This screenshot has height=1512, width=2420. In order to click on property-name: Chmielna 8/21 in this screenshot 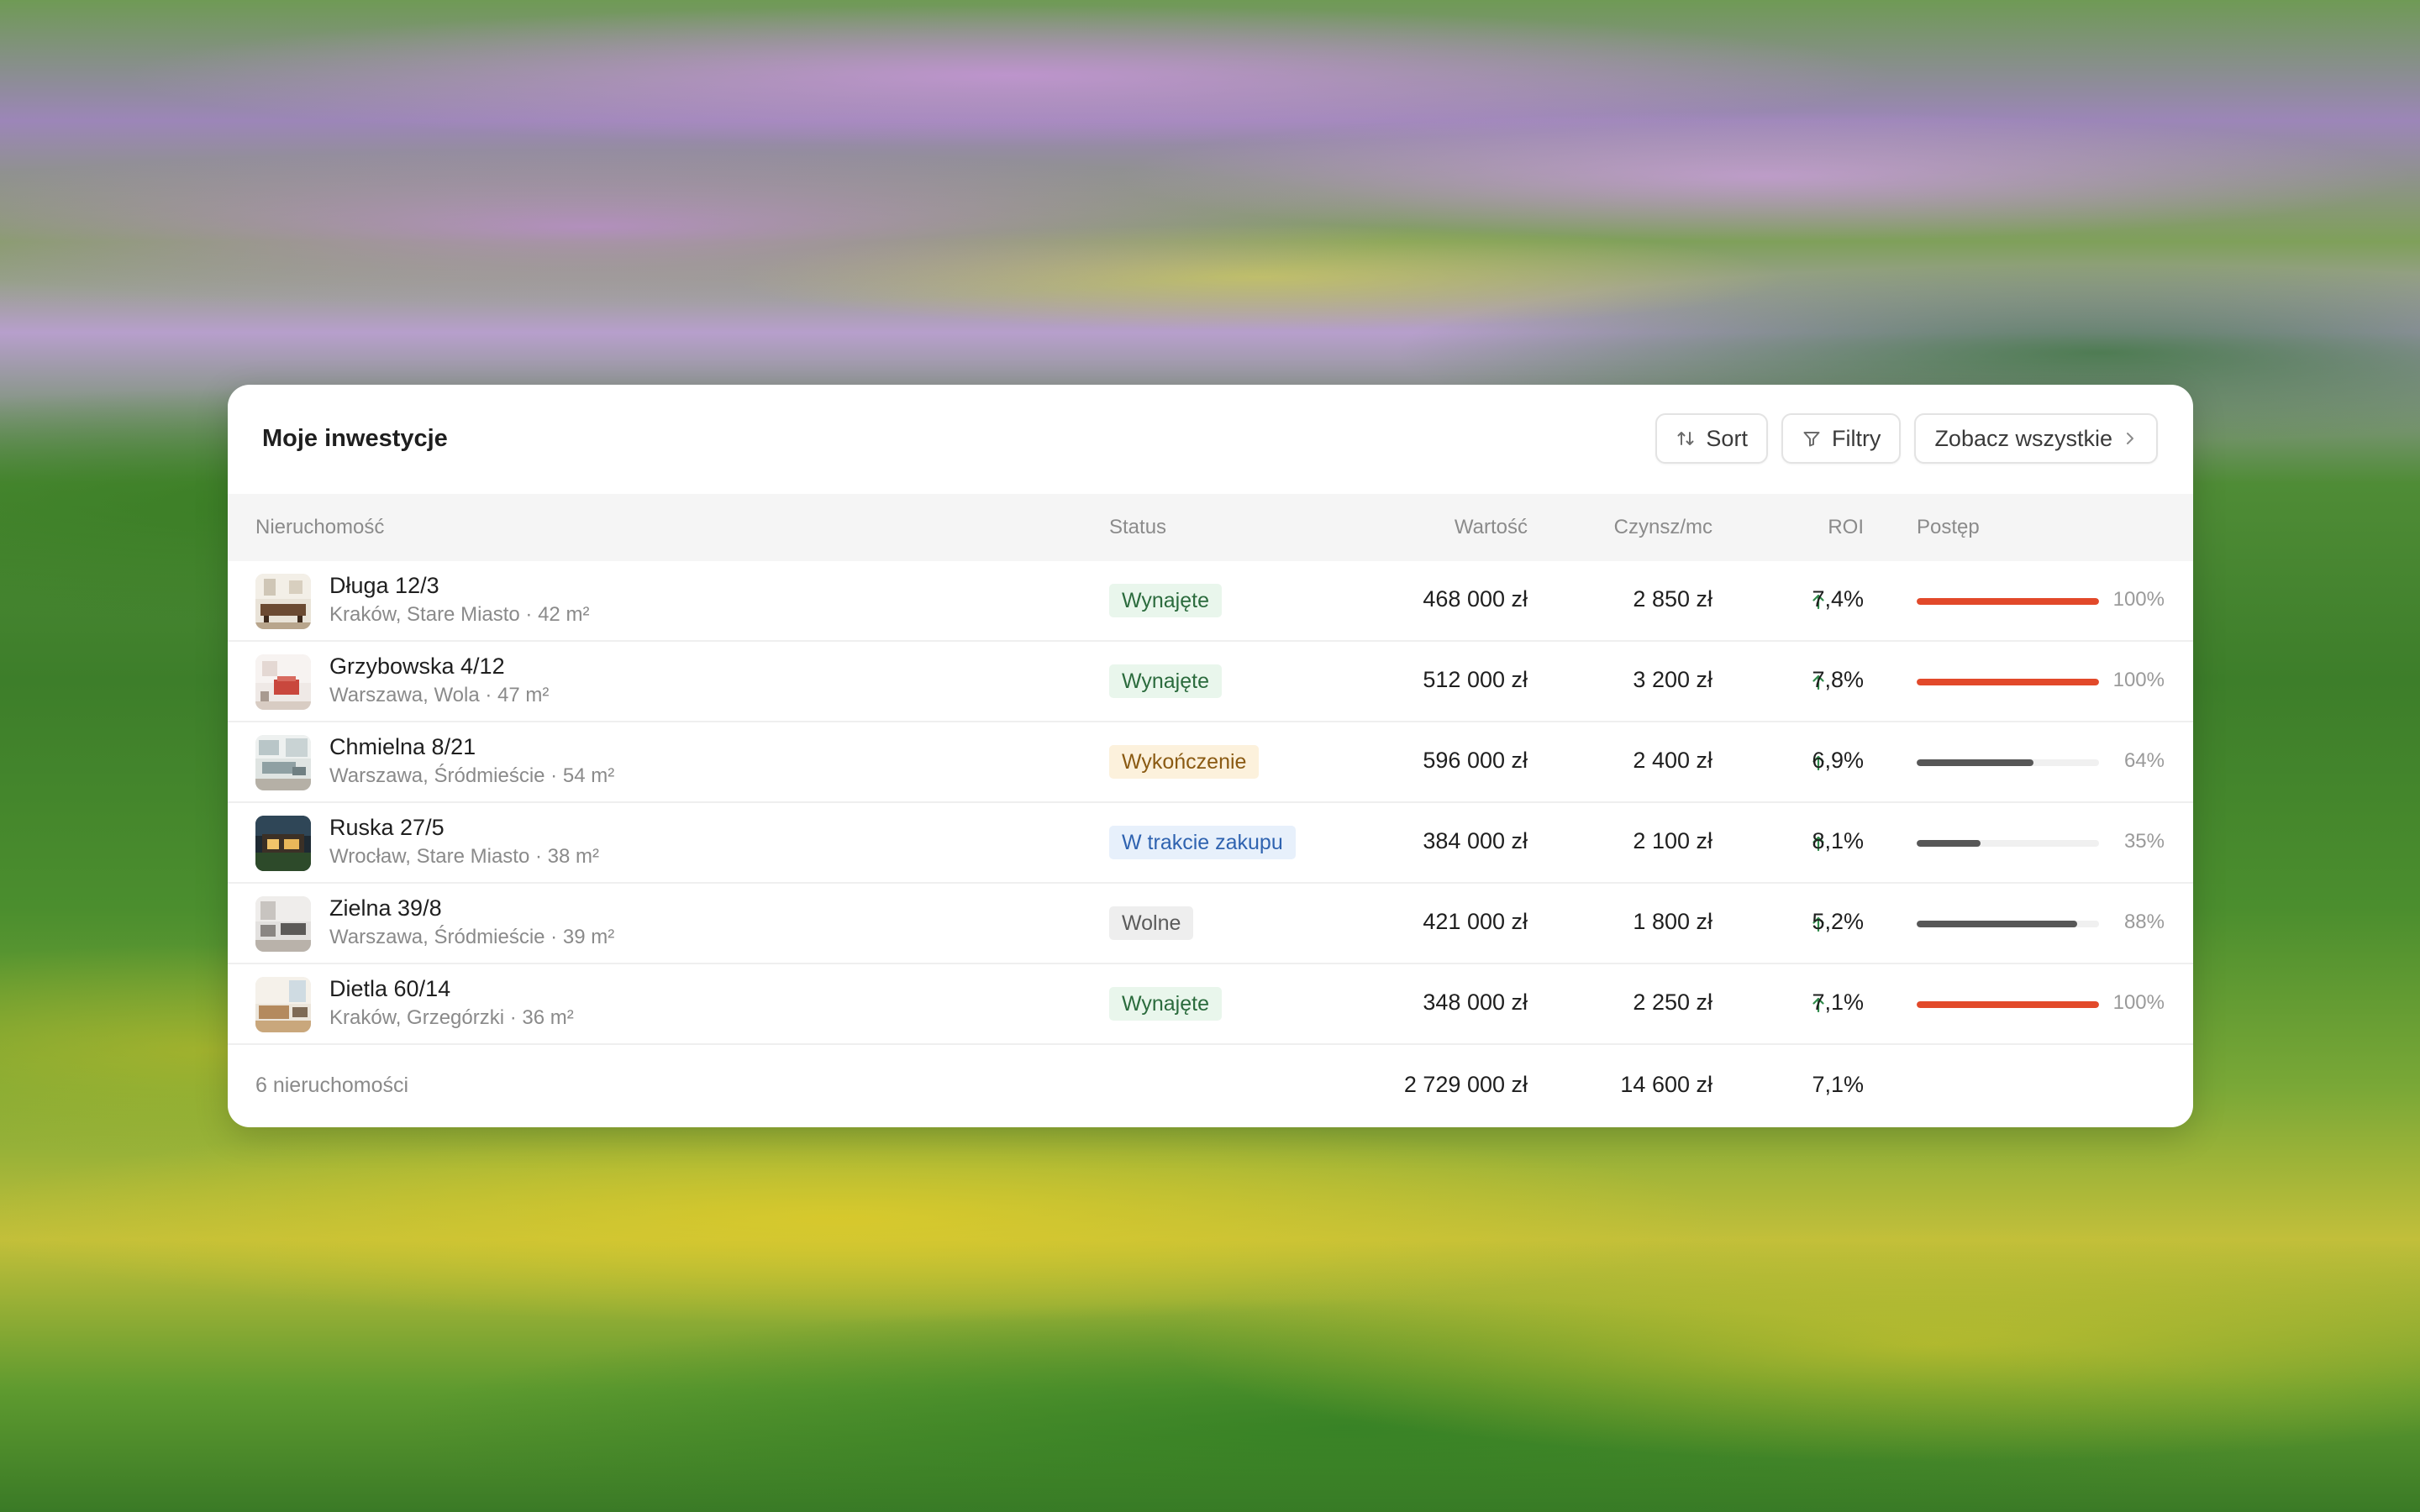, I will do `click(402, 746)`.